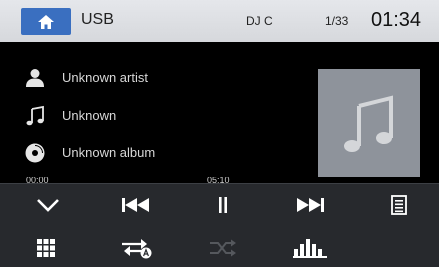 The width and height of the screenshot is (439, 267). What do you see at coordinates (150, 116) in the screenshot?
I see `title-row: Unknown` at bounding box center [150, 116].